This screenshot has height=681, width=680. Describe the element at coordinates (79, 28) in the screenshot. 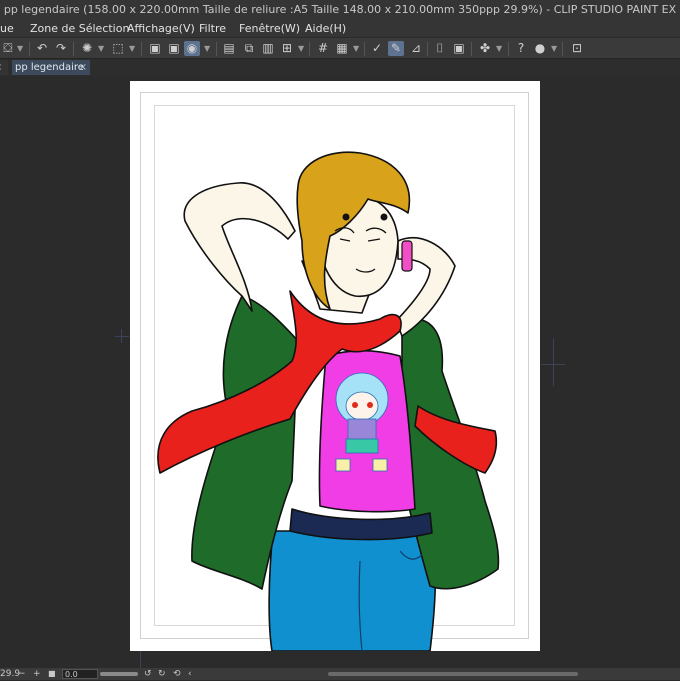

I see `menu-item-selection: Zone de Sélection` at that location.